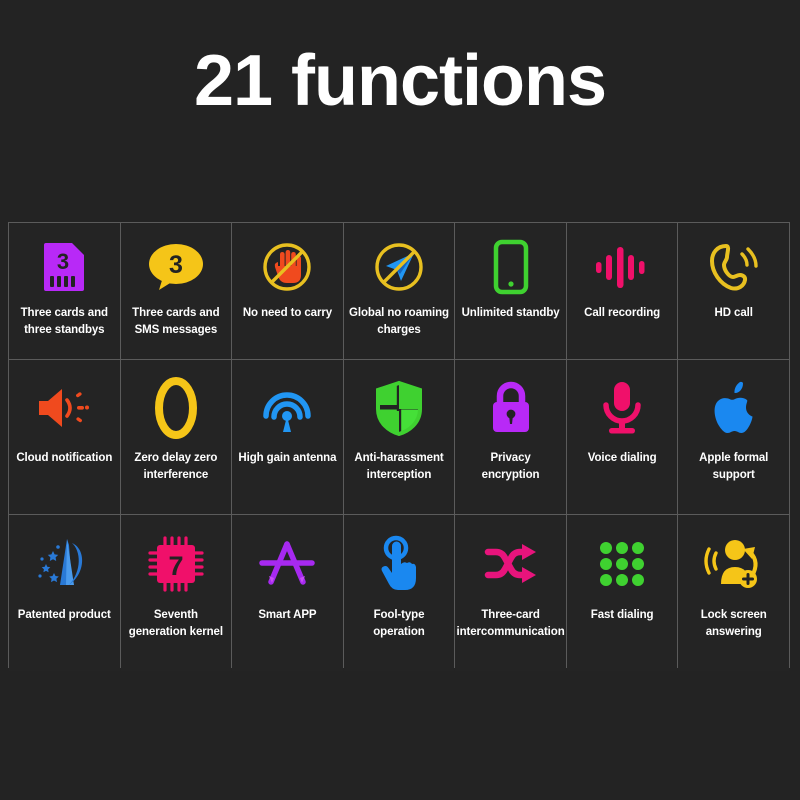 The height and width of the screenshot is (800, 800). What do you see at coordinates (64, 408) in the screenshot?
I see `speaker-horn-icon` at bounding box center [64, 408].